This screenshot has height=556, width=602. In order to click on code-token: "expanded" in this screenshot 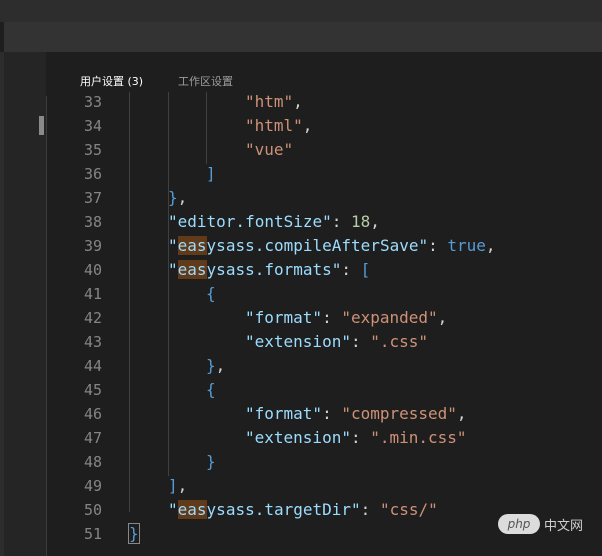, I will do `click(389, 317)`.